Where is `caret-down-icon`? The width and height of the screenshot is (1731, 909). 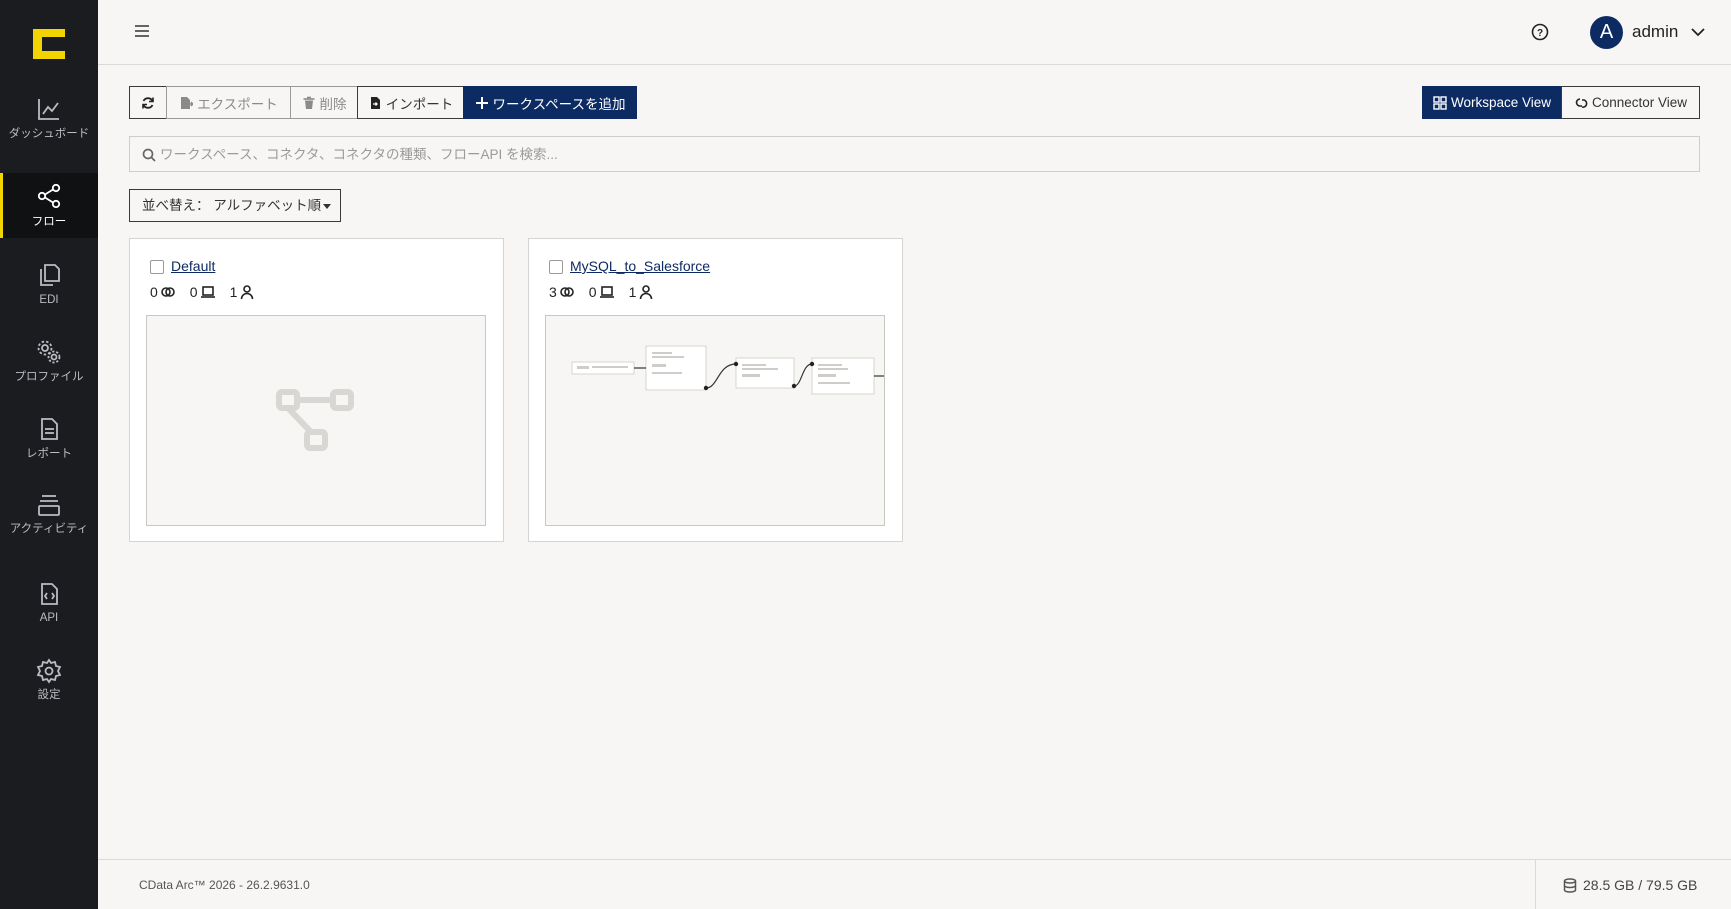 caret-down-icon is located at coordinates (327, 206).